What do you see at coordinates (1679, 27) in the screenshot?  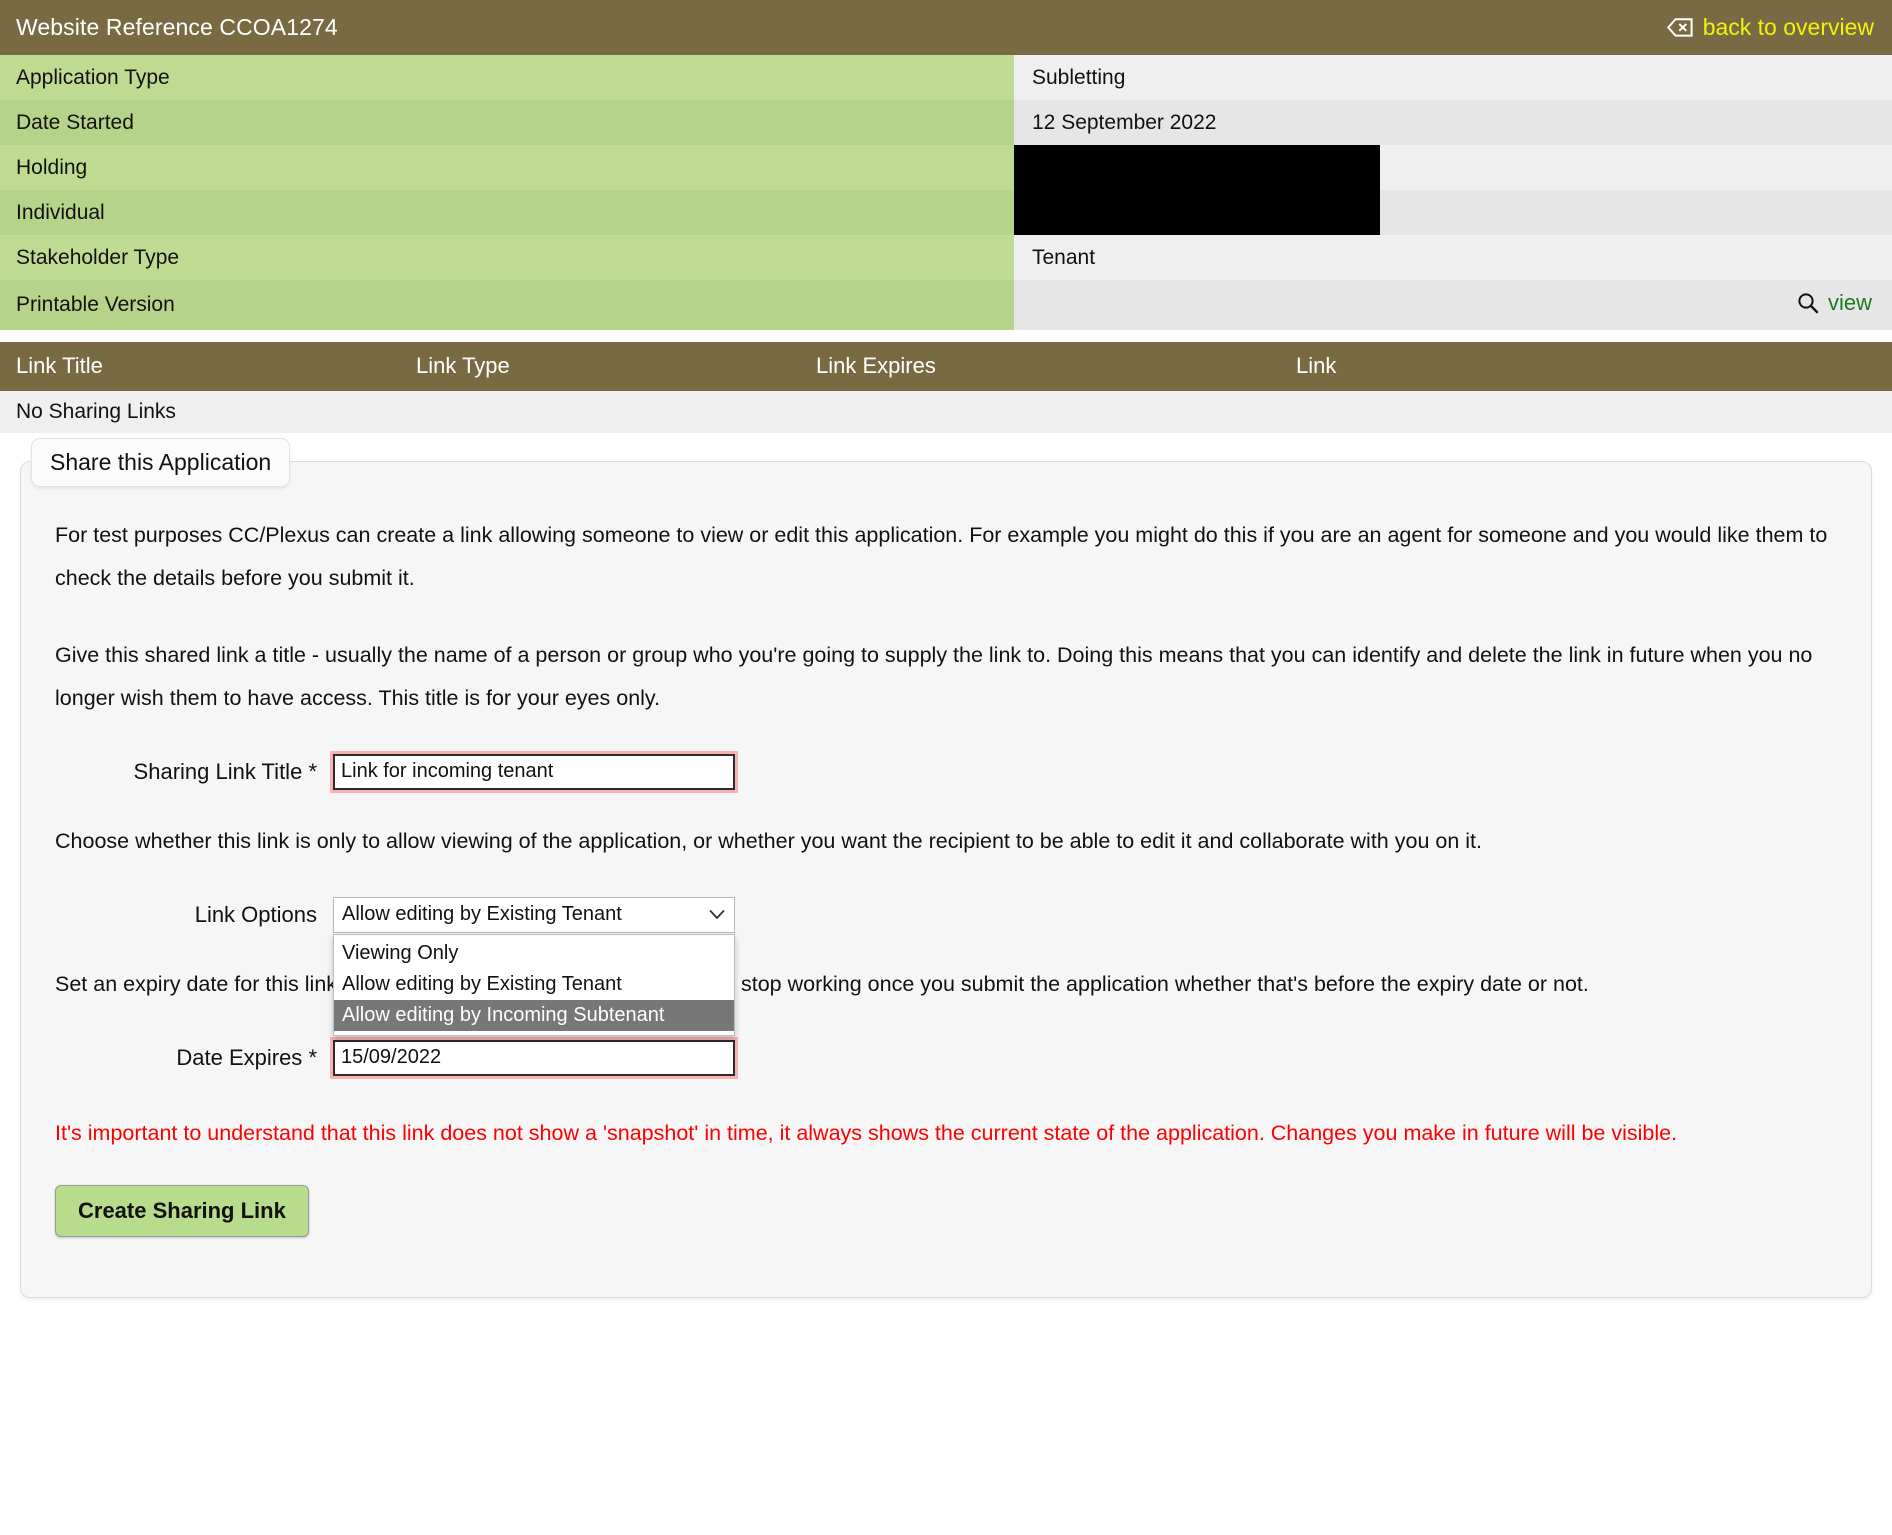 I see `backspace-icon` at bounding box center [1679, 27].